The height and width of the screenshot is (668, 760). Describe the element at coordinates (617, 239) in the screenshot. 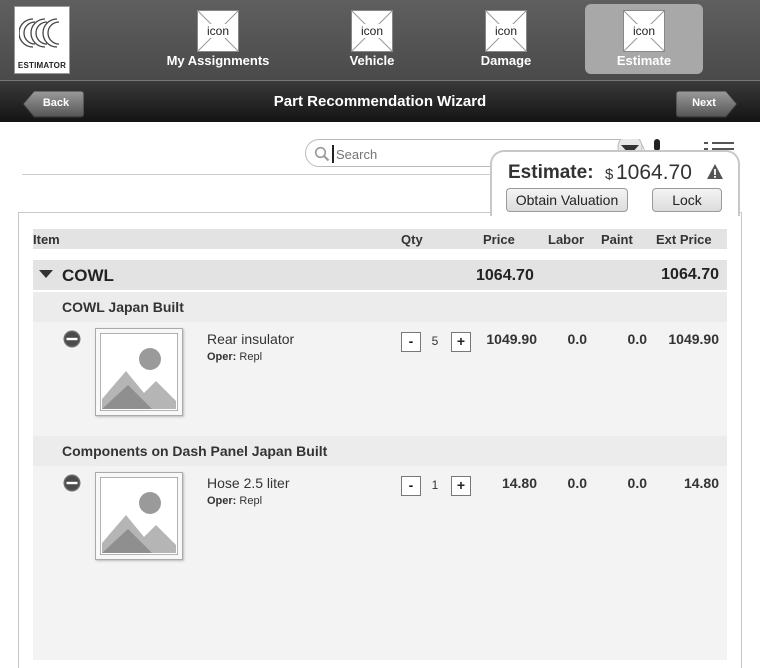

I see `col-paint: Paint` at that location.